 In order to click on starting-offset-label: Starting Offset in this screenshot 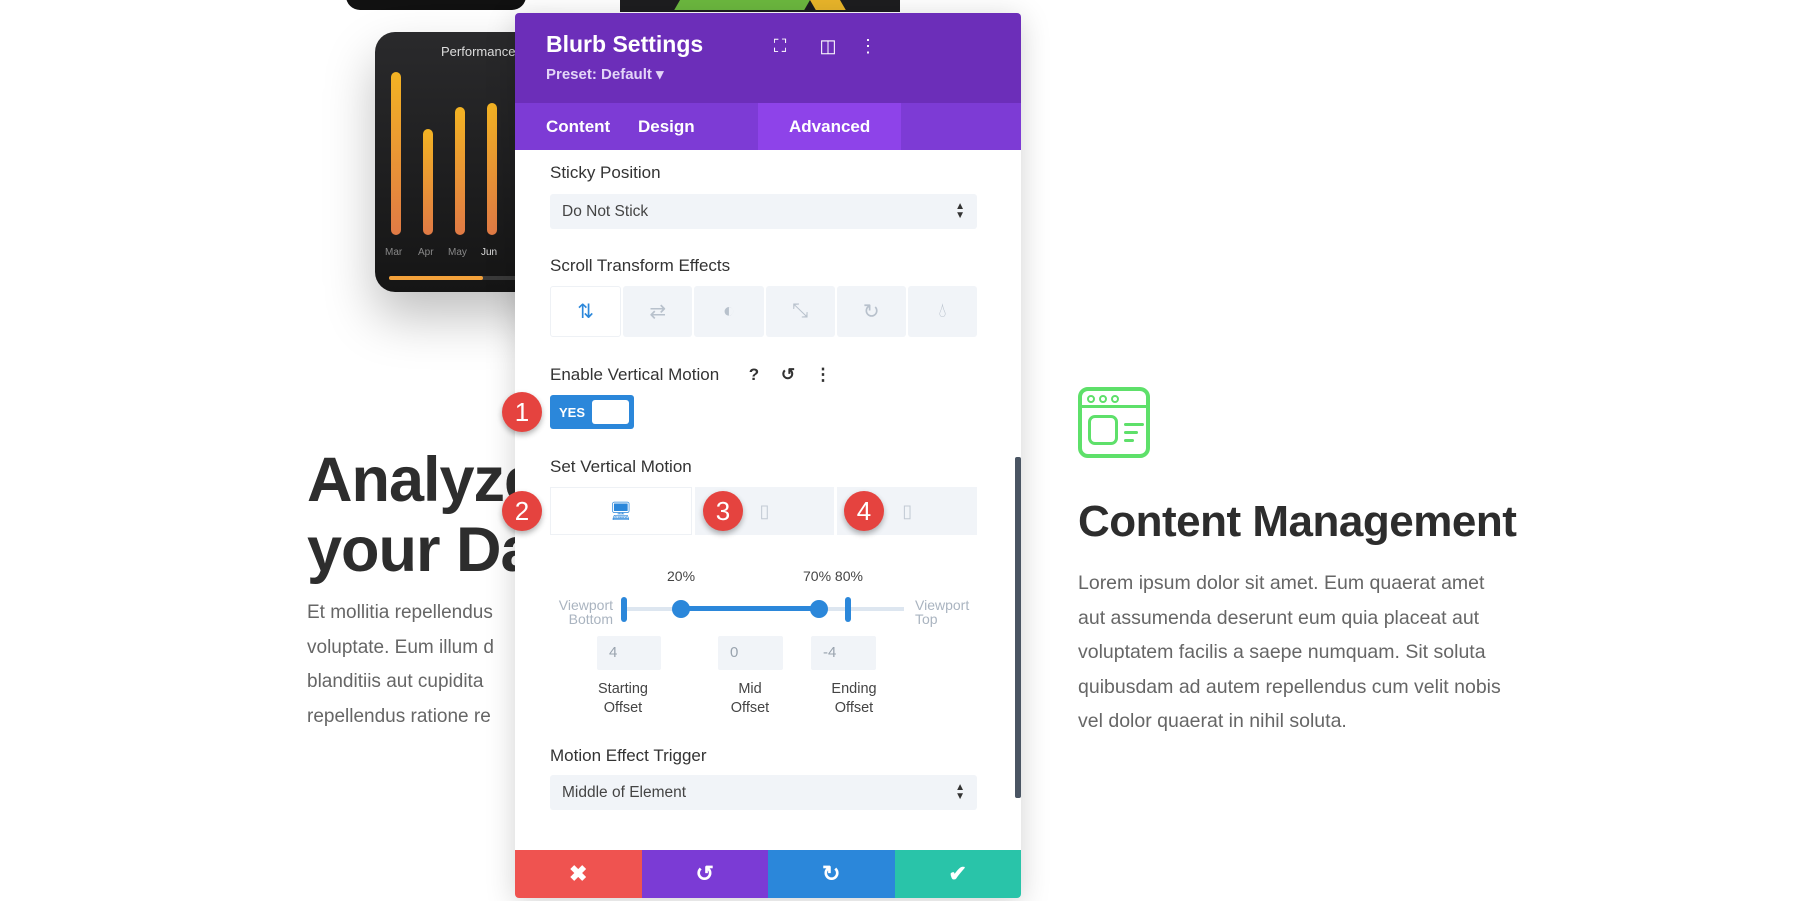, I will do `click(623, 698)`.